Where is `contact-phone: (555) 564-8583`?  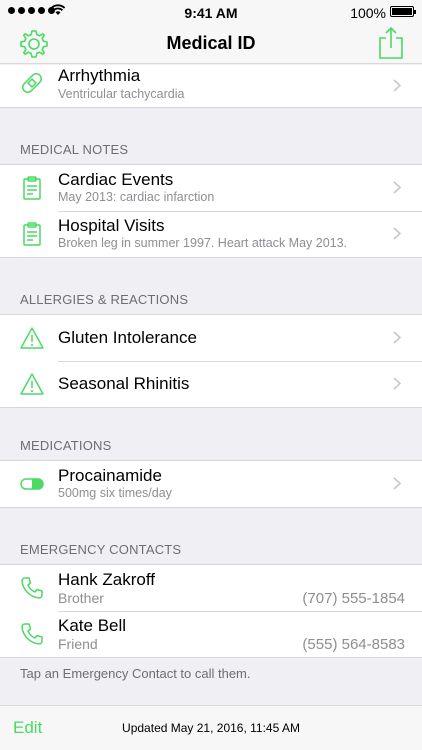
contact-phone: (555) 564-8583 is located at coordinates (353, 644).